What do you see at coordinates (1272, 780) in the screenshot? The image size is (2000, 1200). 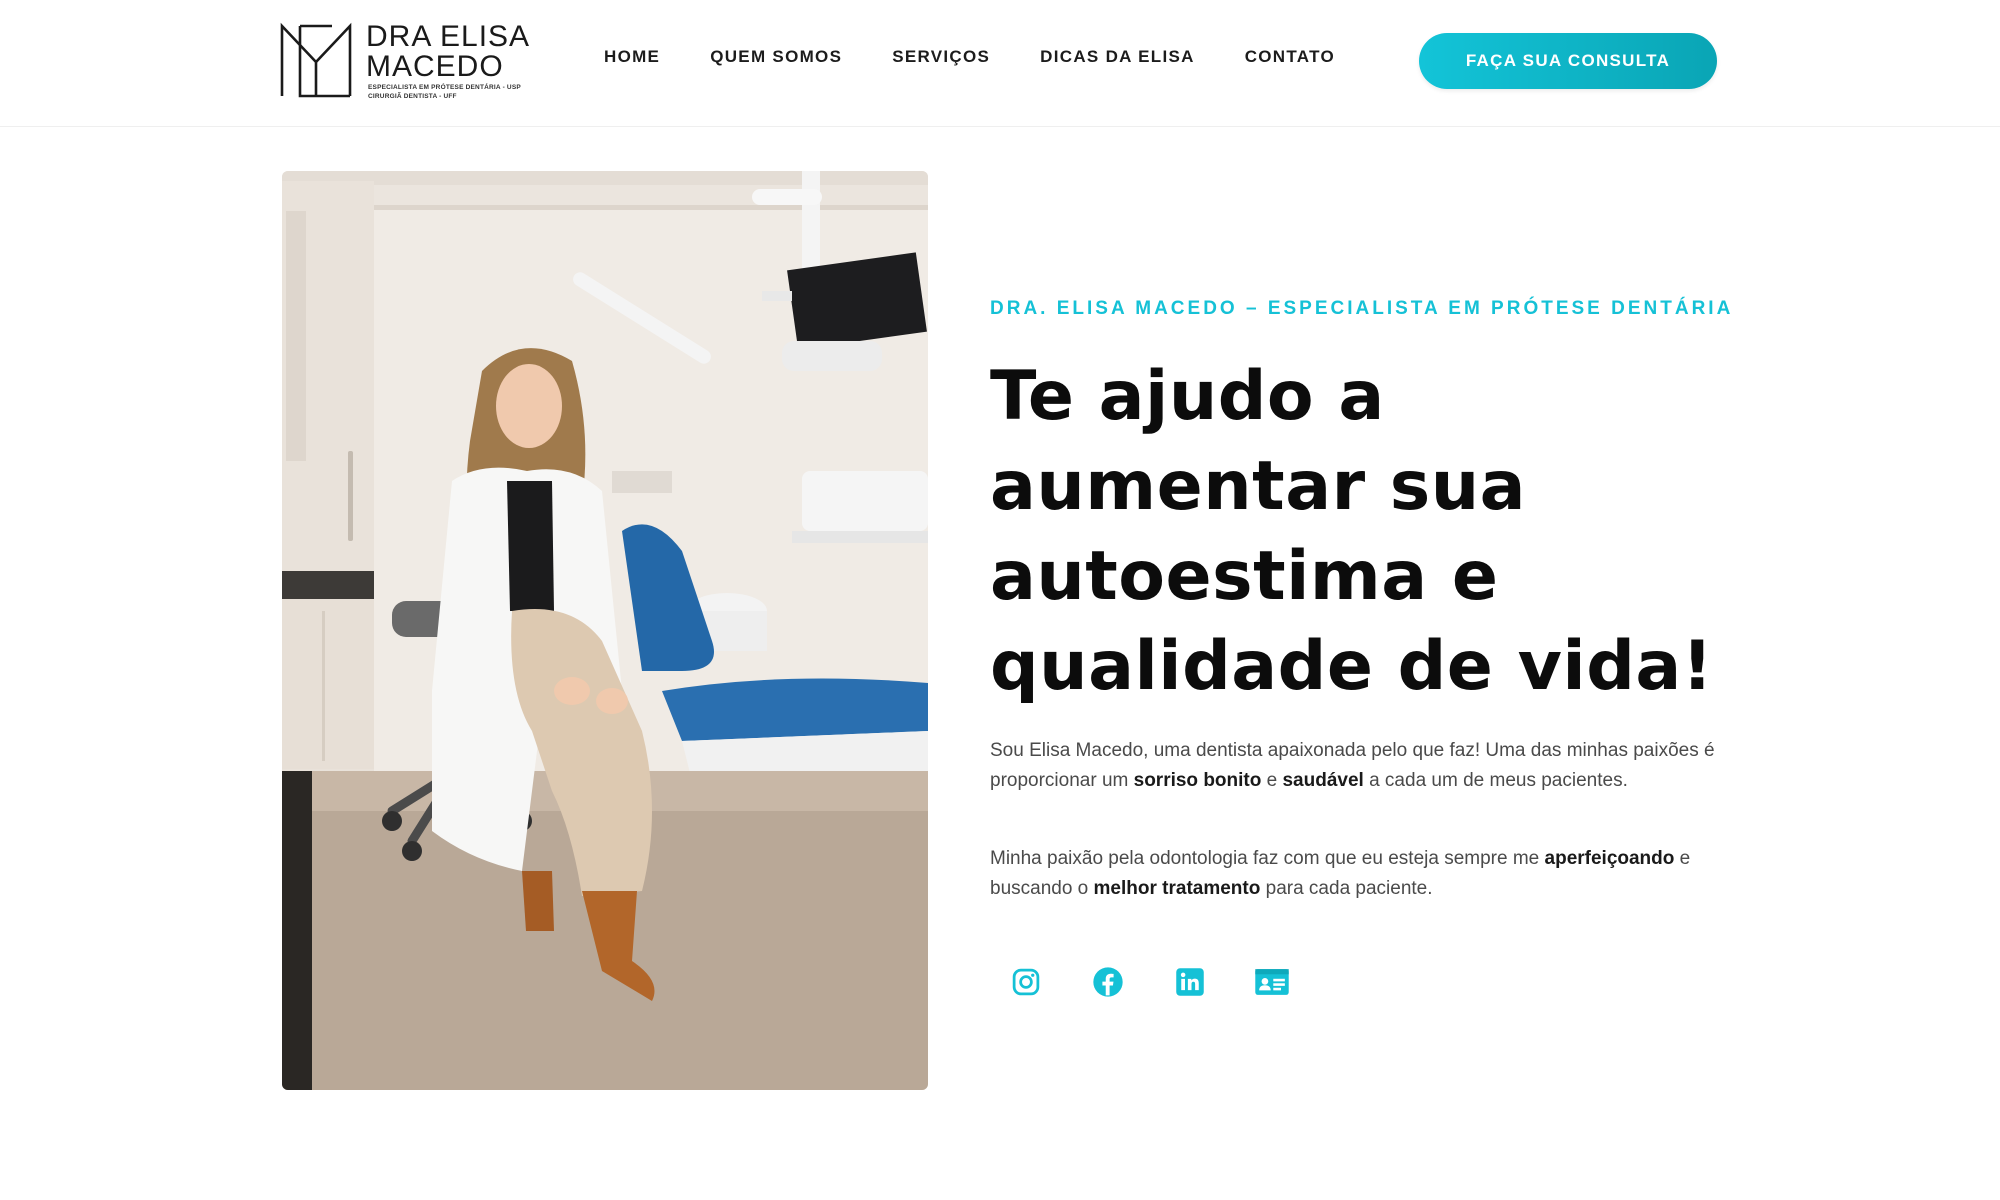 I see `intro-text-2: e` at bounding box center [1272, 780].